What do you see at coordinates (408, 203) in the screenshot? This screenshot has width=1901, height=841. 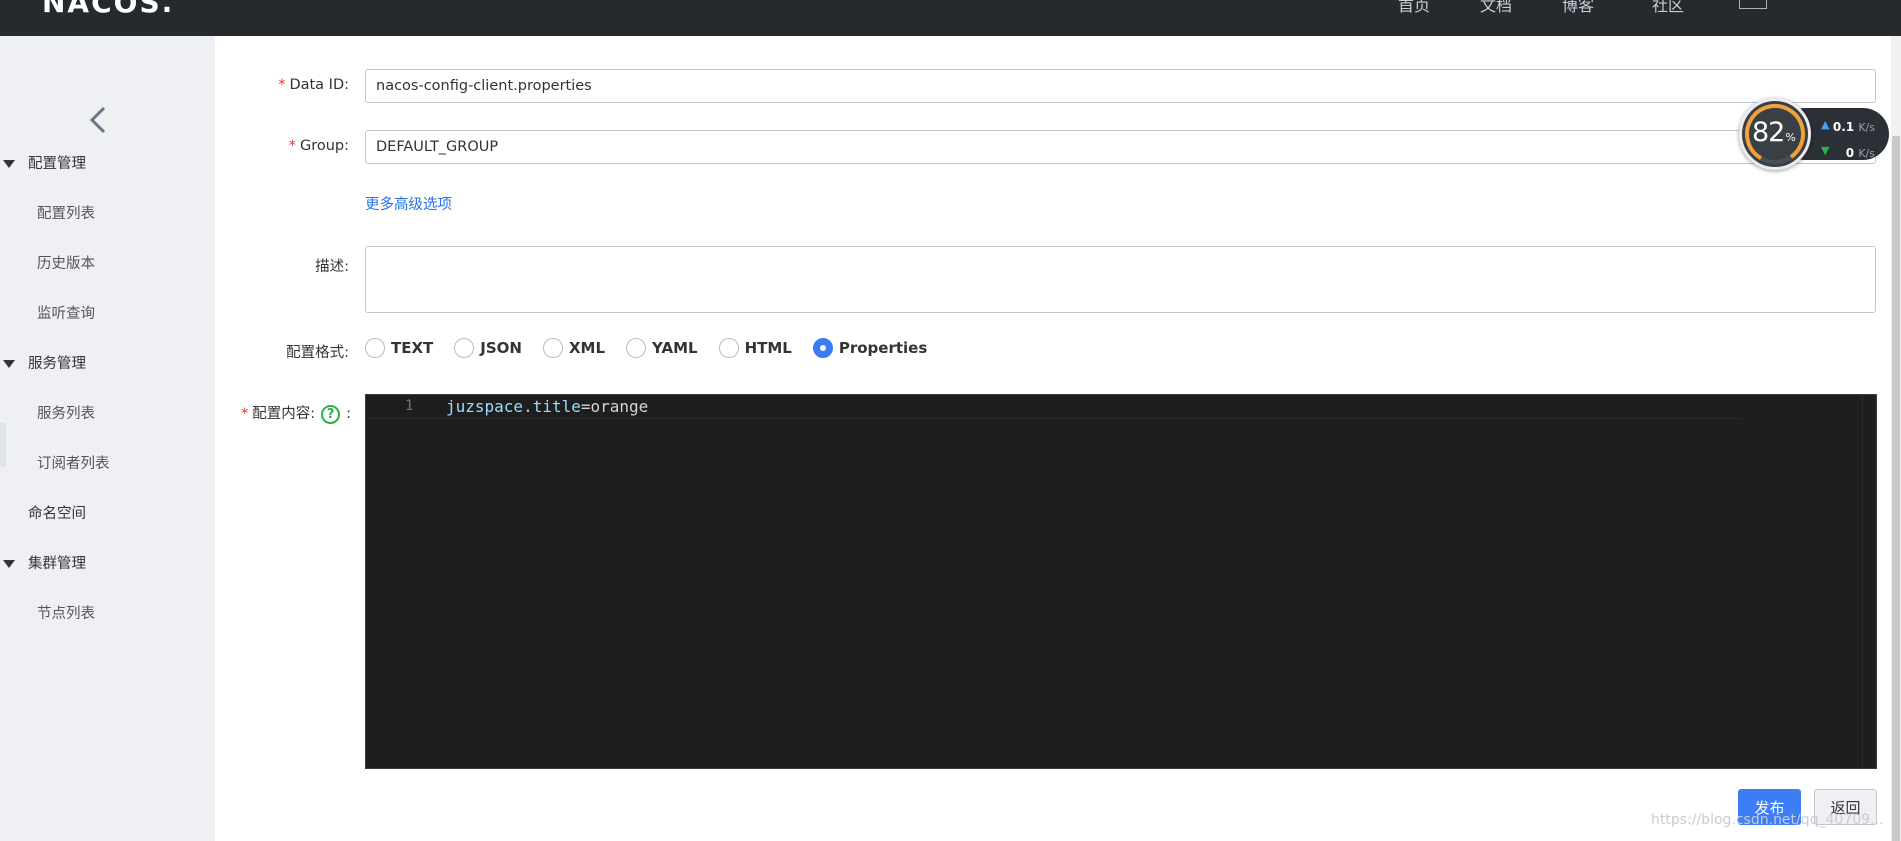 I see `advanced-options-link: 更多高级选项` at bounding box center [408, 203].